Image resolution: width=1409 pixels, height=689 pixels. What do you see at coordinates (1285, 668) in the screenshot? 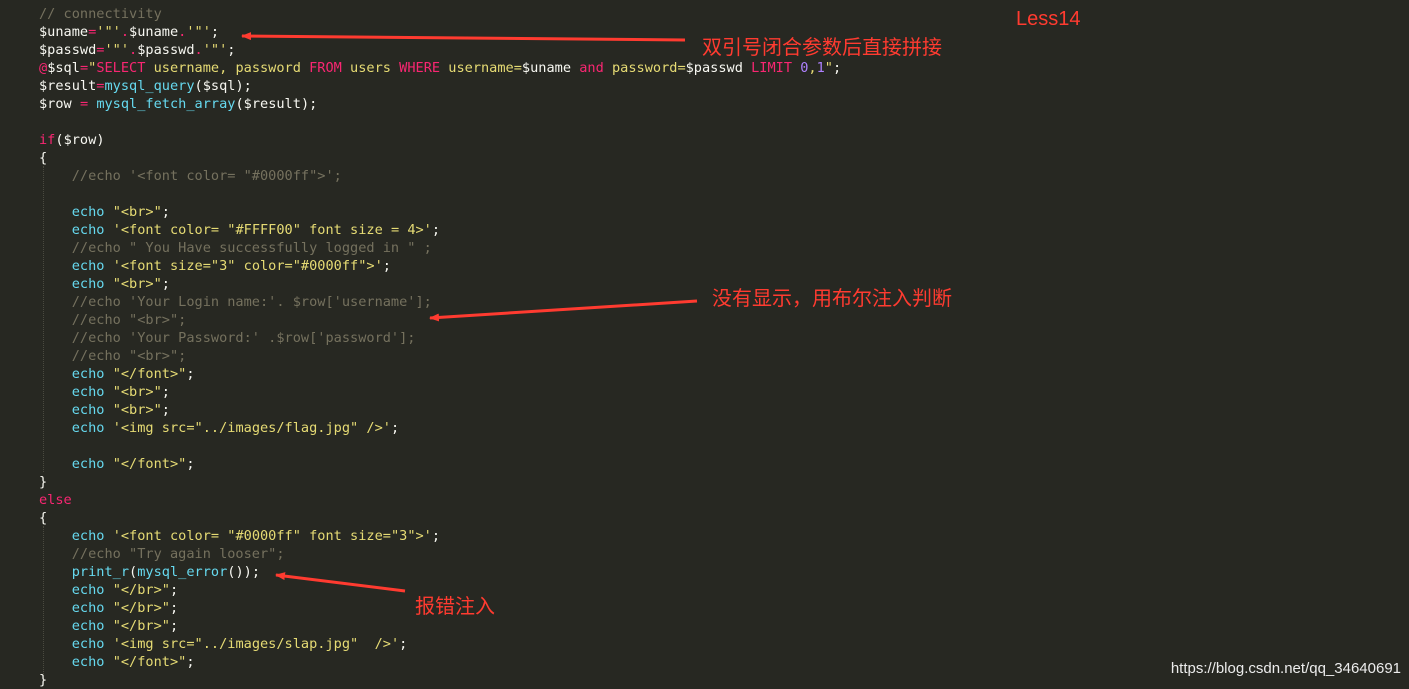
I see `watermark: https://blog.csdn.net/qq_34640691` at bounding box center [1285, 668].